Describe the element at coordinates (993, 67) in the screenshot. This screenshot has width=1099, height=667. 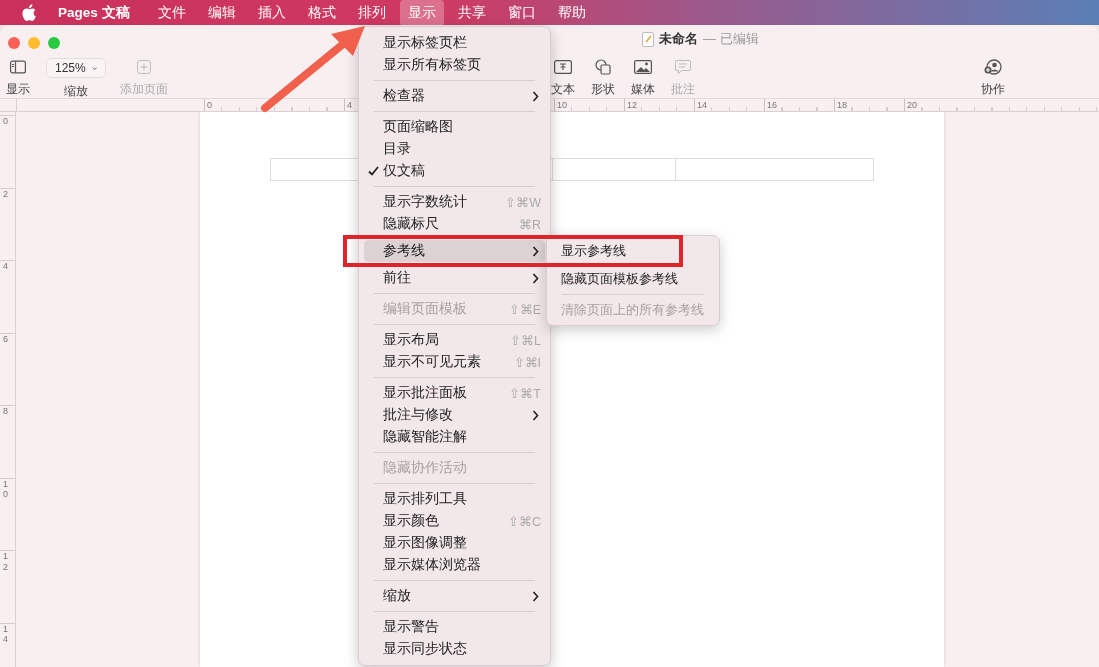
I see `collaborate-icon` at that location.